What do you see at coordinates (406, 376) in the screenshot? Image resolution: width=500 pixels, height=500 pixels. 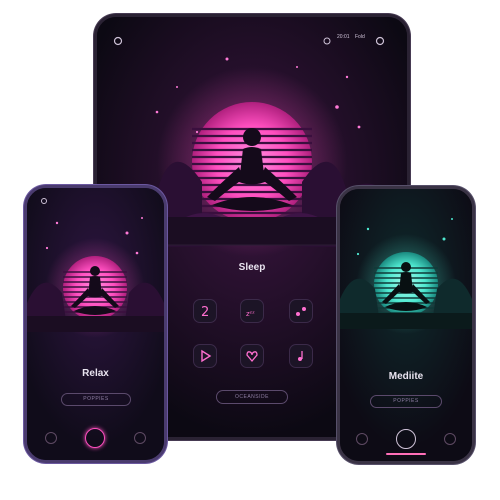 I see `page-title: Mediite` at bounding box center [406, 376].